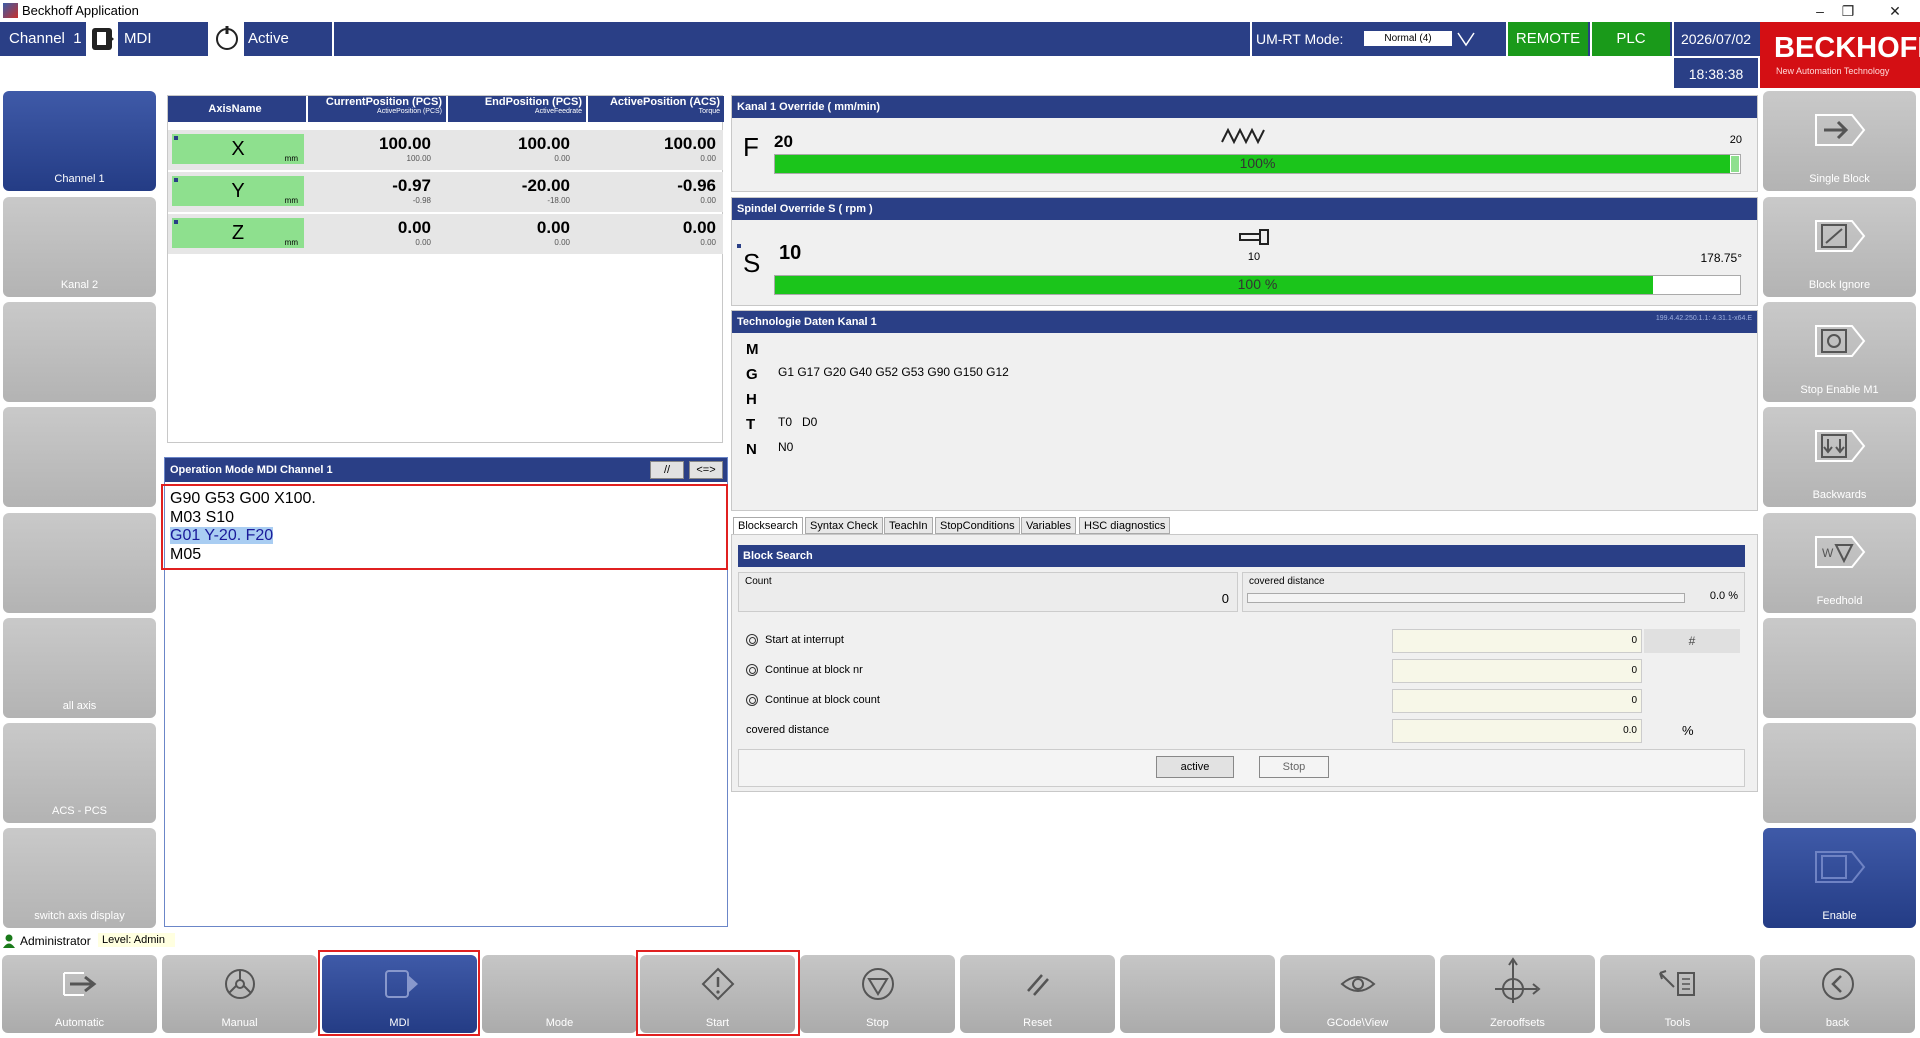 Image resolution: width=1920 pixels, height=1038 pixels. Describe the element at coordinates (1839, 878) in the screenshot. I see `enable-button: Enable` at that location.